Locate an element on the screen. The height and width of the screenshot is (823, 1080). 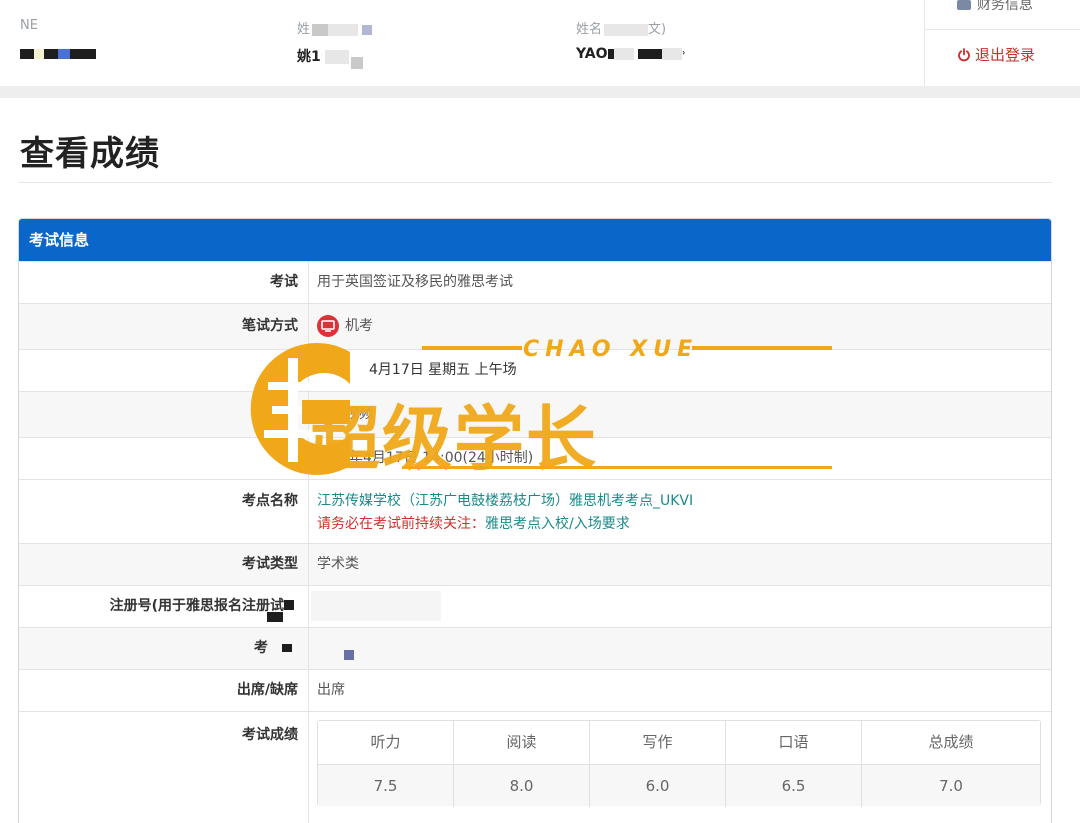
row-key: 考试类型 is located at coordinates (164, 564).